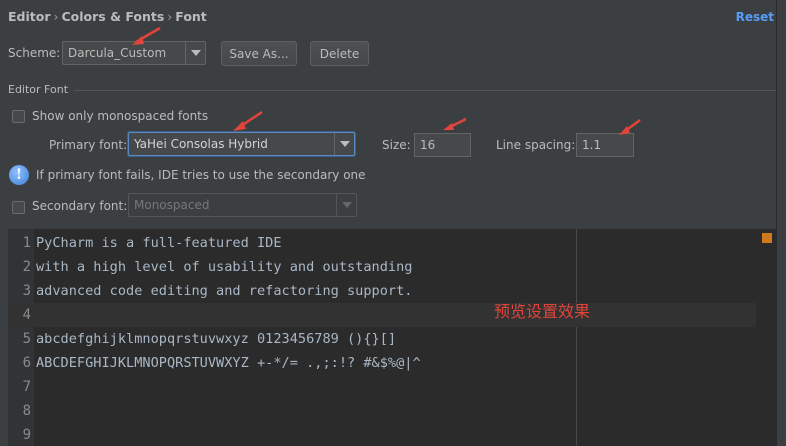  I want to click on info-icon: !, so click(19, 175).